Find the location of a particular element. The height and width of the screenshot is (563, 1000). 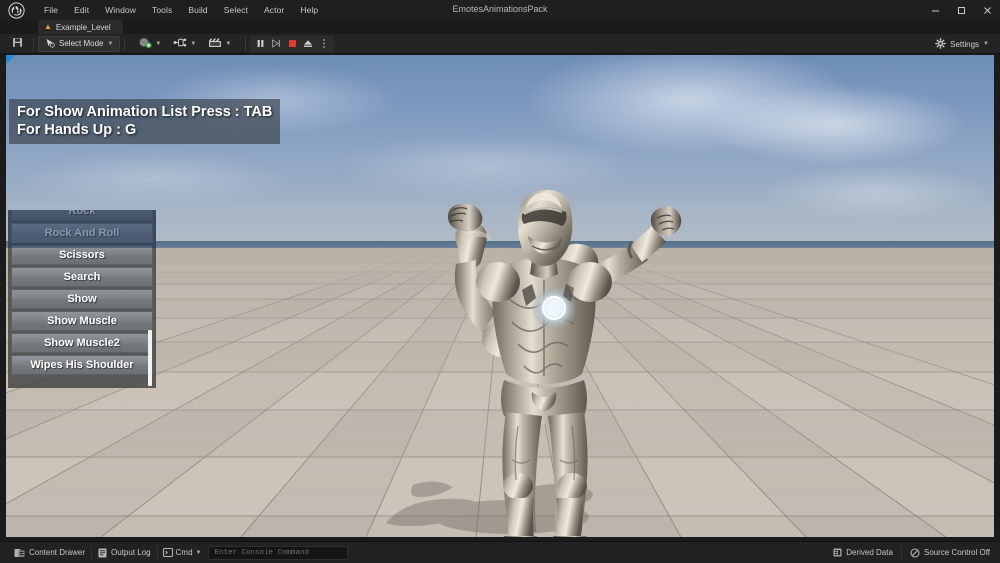

animation-item-show-muscle: Show Muscle is located at coordinates (82, 321).